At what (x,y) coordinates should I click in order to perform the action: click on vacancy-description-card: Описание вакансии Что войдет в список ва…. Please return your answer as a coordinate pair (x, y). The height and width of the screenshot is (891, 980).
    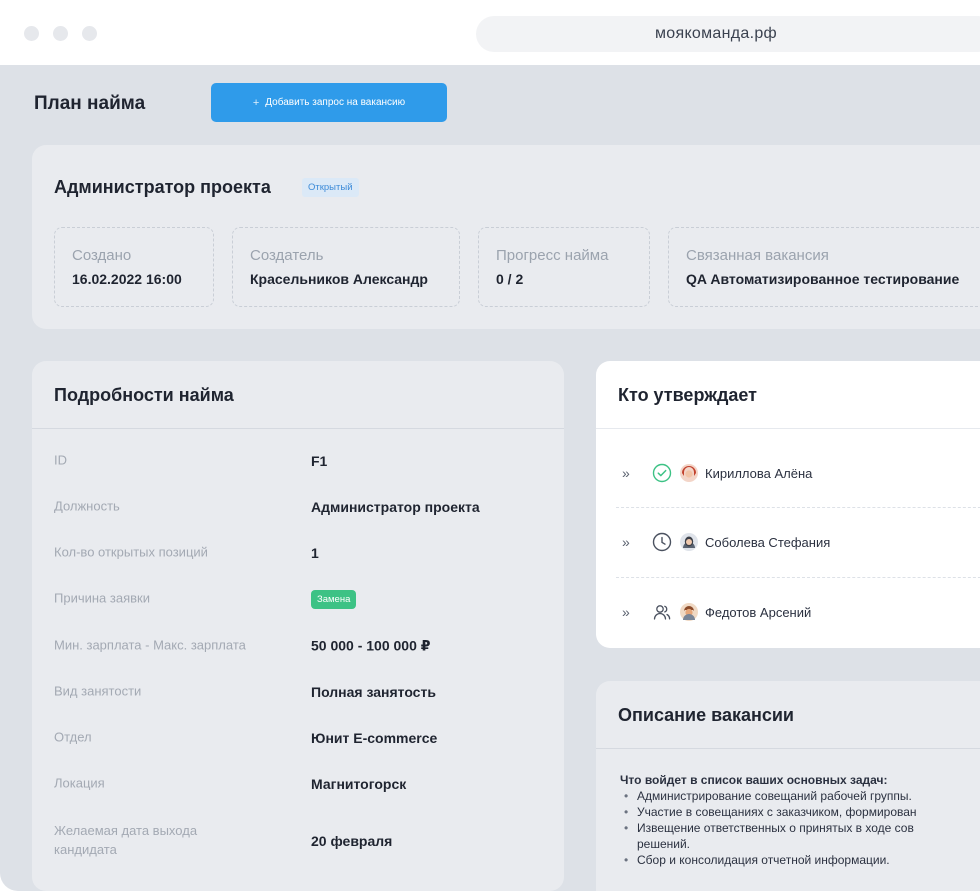
    Looking at the image, I should click on (788, 786).